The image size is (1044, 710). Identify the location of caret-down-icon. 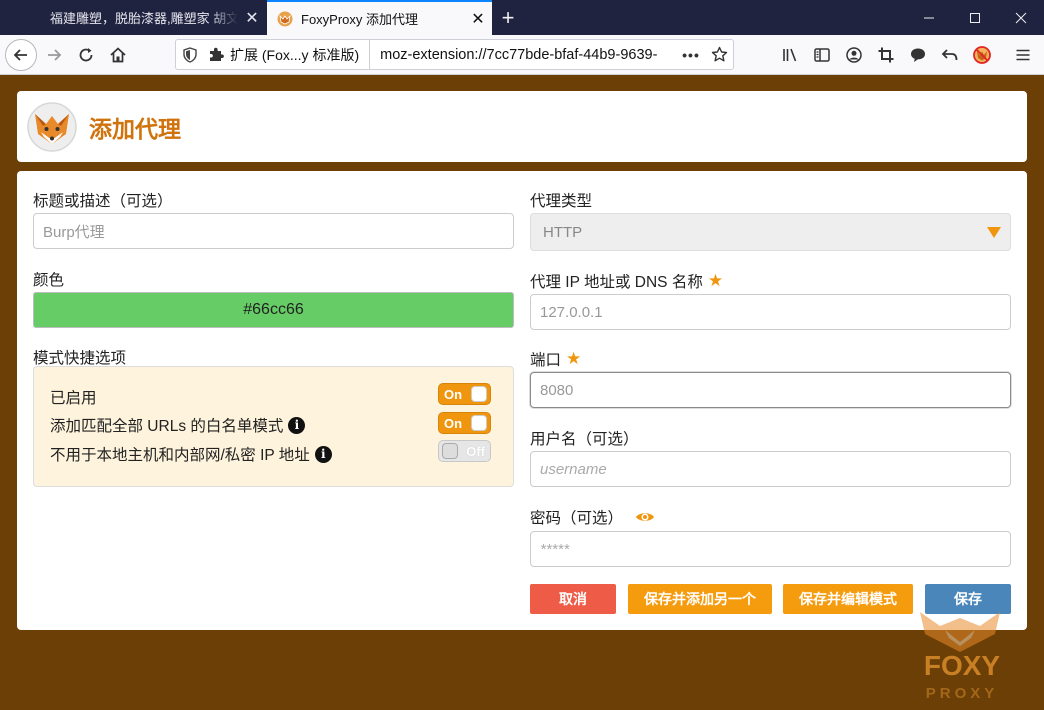
(994, 232).